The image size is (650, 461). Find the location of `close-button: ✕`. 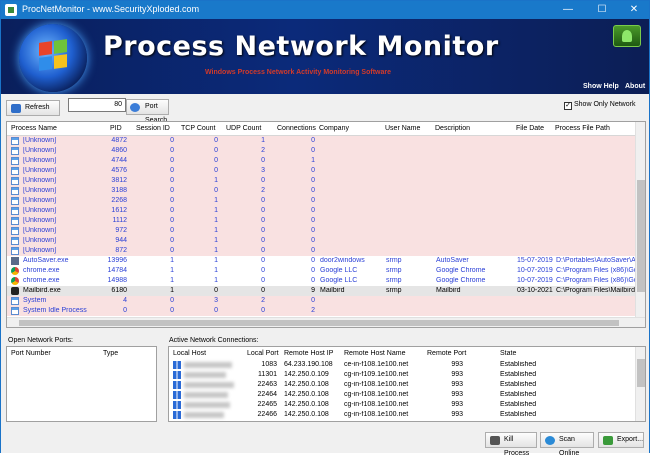

close-button: ✕ is located at coordinates (634, 10).